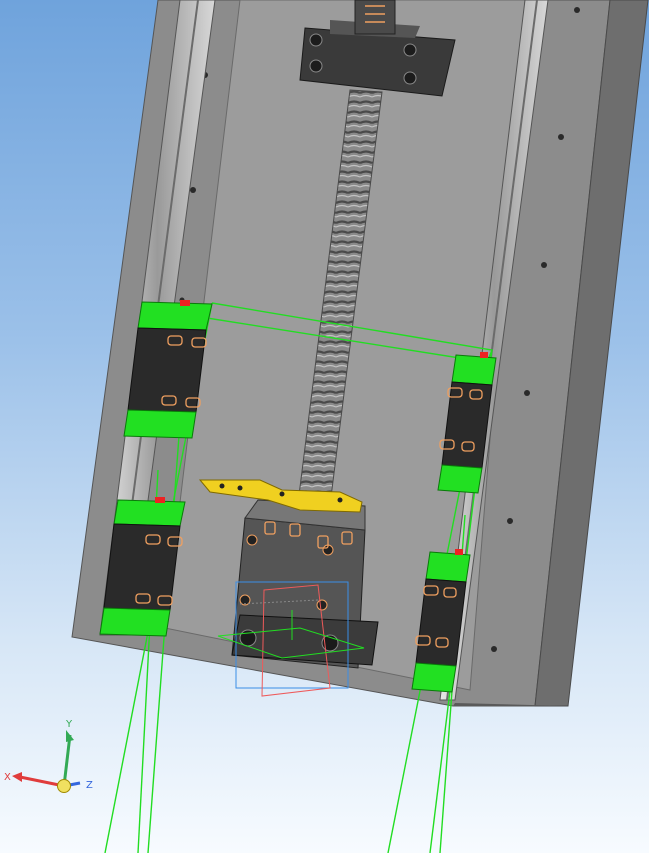 This screenshot has height=853, width=649. Describe the element at coordinates (305, 584) in the screenshot. I see `nut-housing` at that location.